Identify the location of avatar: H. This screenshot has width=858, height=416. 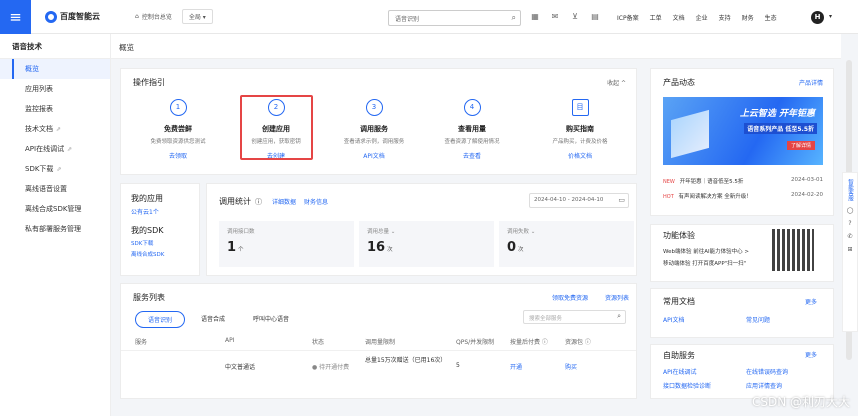
(817, 17).